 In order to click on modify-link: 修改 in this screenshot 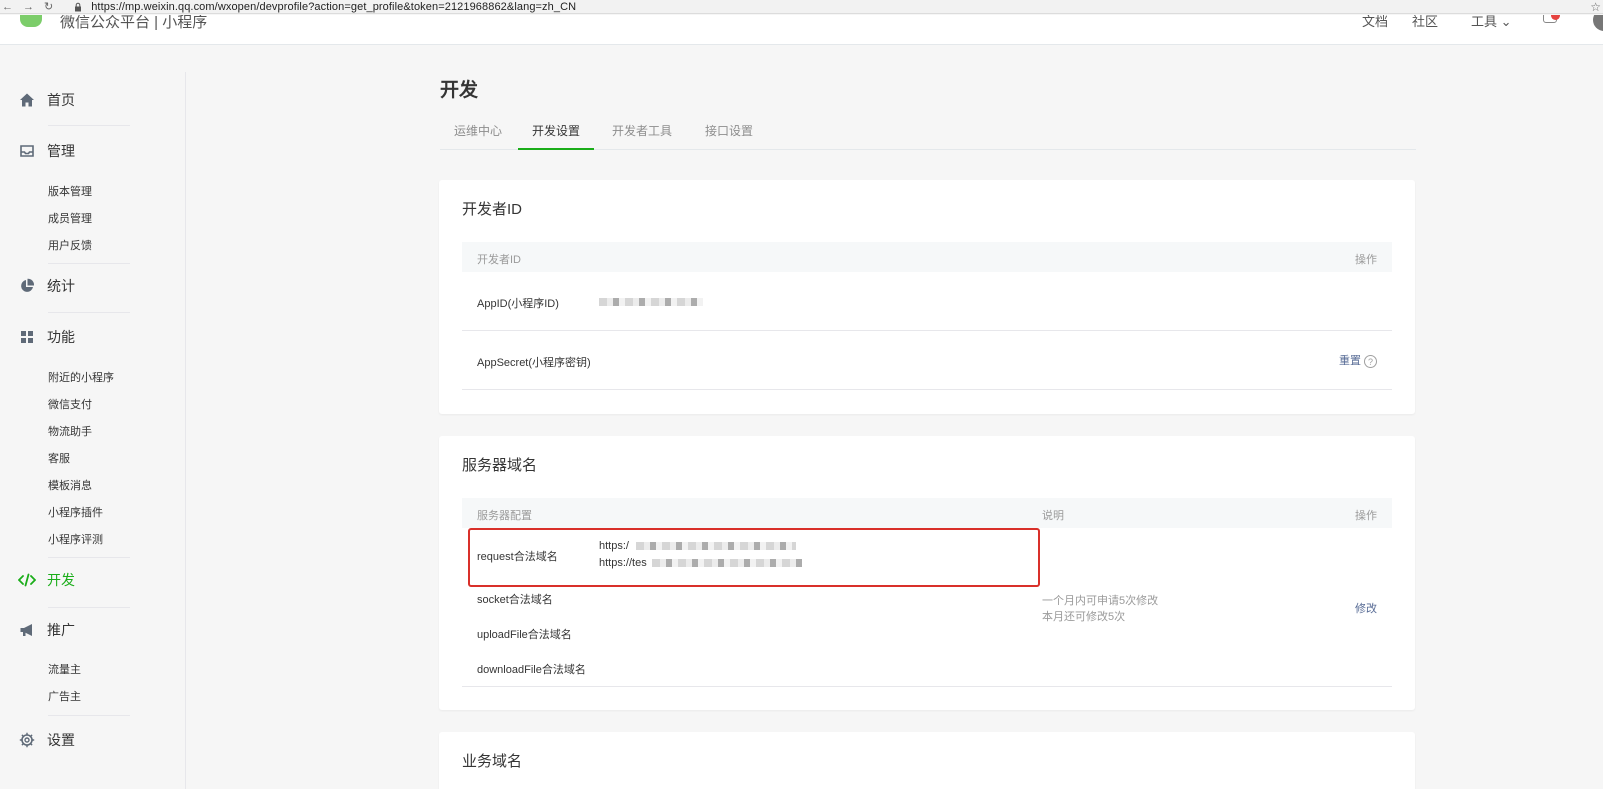, I will do `click(1366, 608)`.